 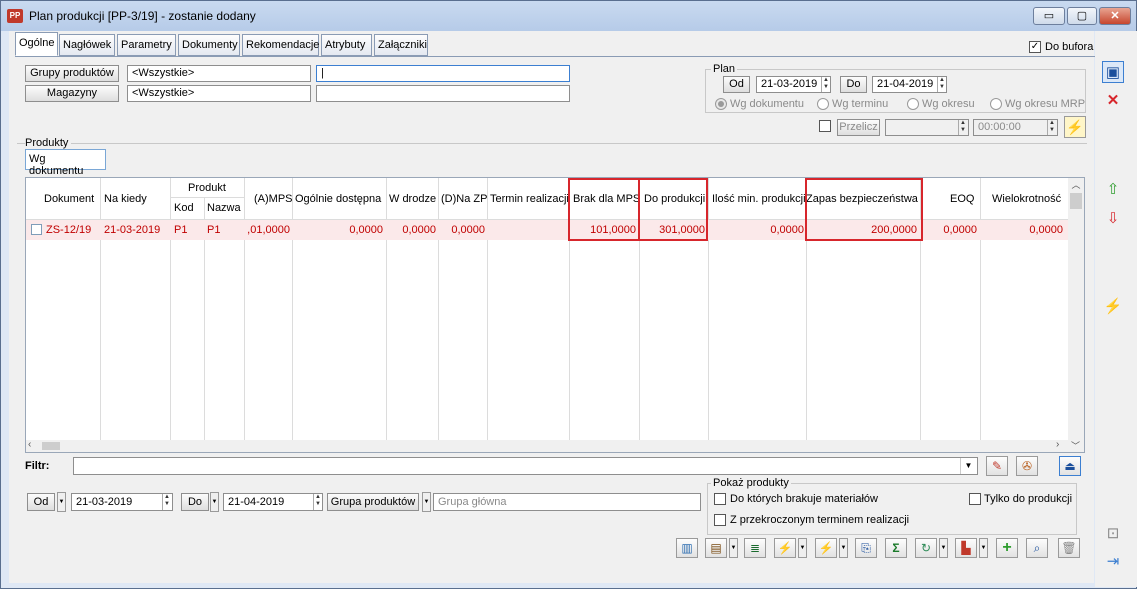 What do you see at coordinates (443, 73) in the screenshot?
I see `grupy-produktow-extra-field: |` at bounding box center [443, 73].